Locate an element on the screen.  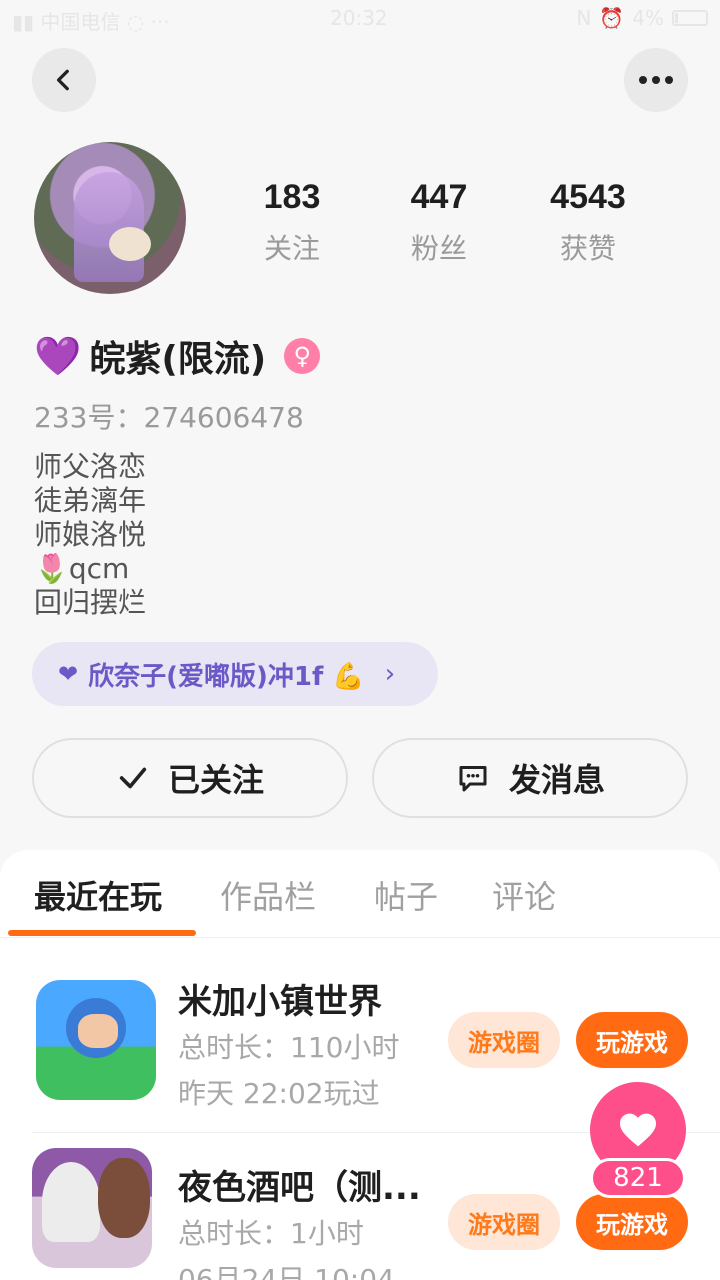
status-right: N ⏰ 4% is located at coordinates (642, 18).